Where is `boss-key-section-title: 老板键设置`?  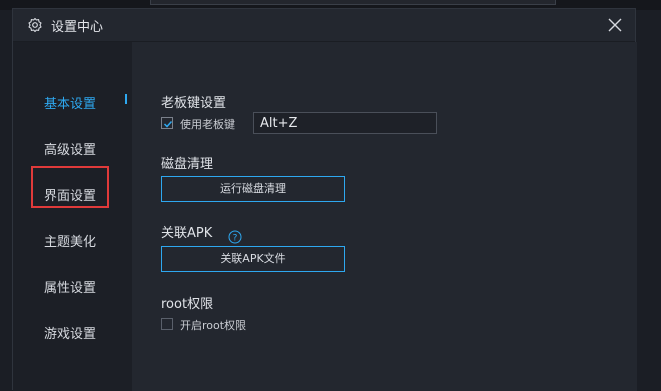 boss-key-section-title: 老板键设置 is located at coordinates (194, 103).